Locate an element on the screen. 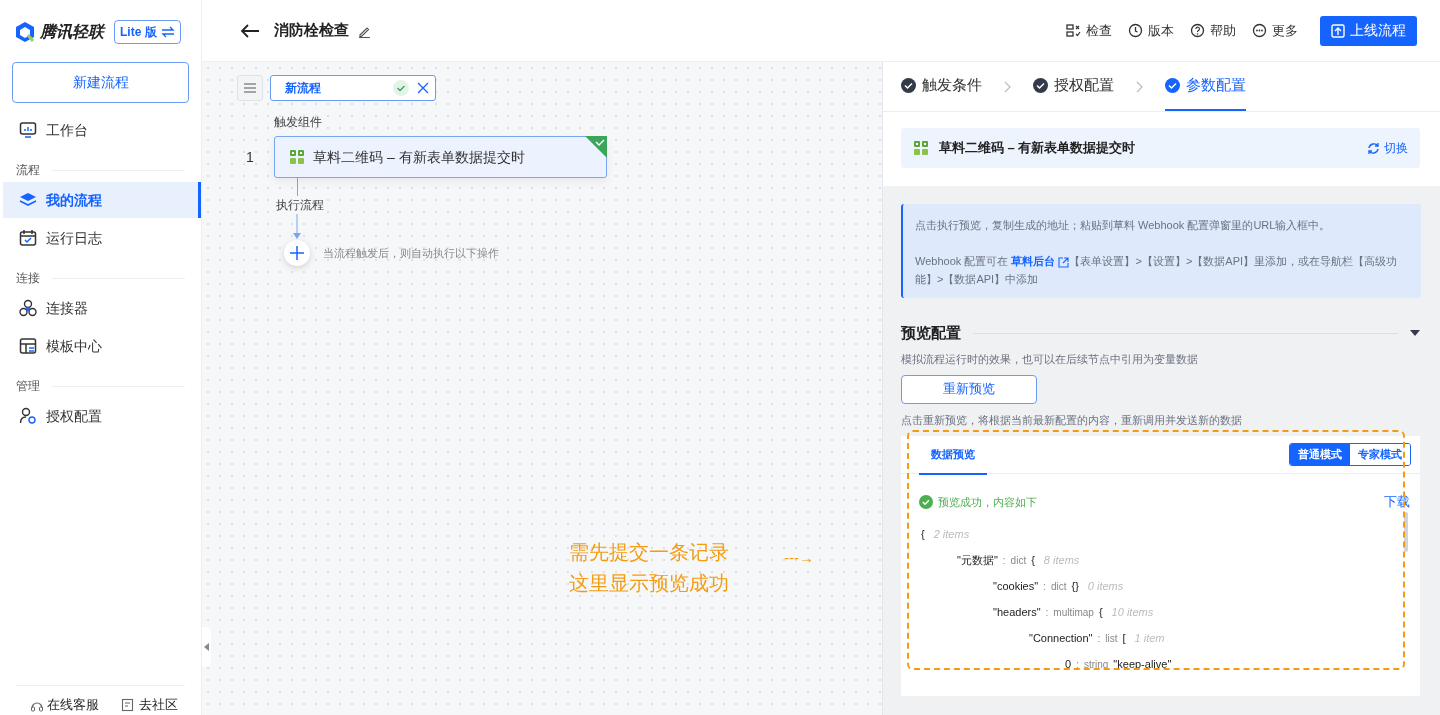  name-field-box: 新流程 is located at coordinates (352, 88).